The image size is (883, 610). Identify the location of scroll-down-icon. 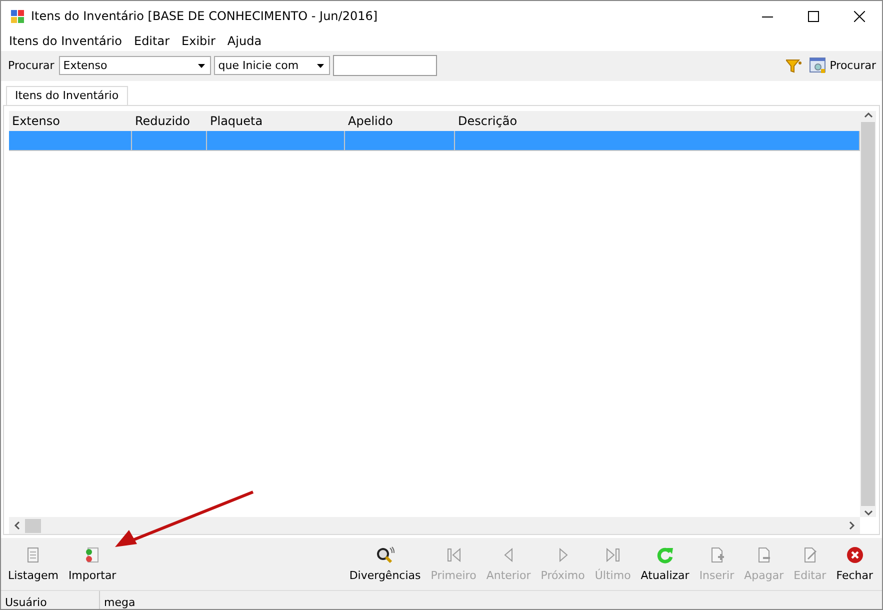
(868, 513).